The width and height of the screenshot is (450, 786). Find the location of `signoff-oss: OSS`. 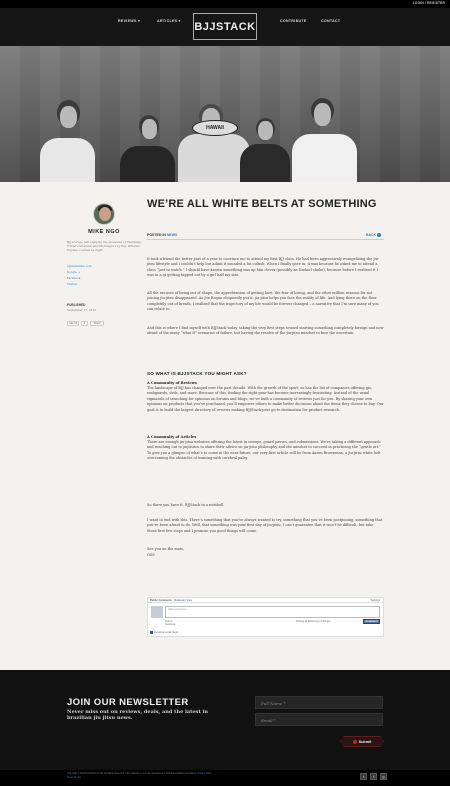

signoff-oss: OSS is located at coordinates (151, 555).